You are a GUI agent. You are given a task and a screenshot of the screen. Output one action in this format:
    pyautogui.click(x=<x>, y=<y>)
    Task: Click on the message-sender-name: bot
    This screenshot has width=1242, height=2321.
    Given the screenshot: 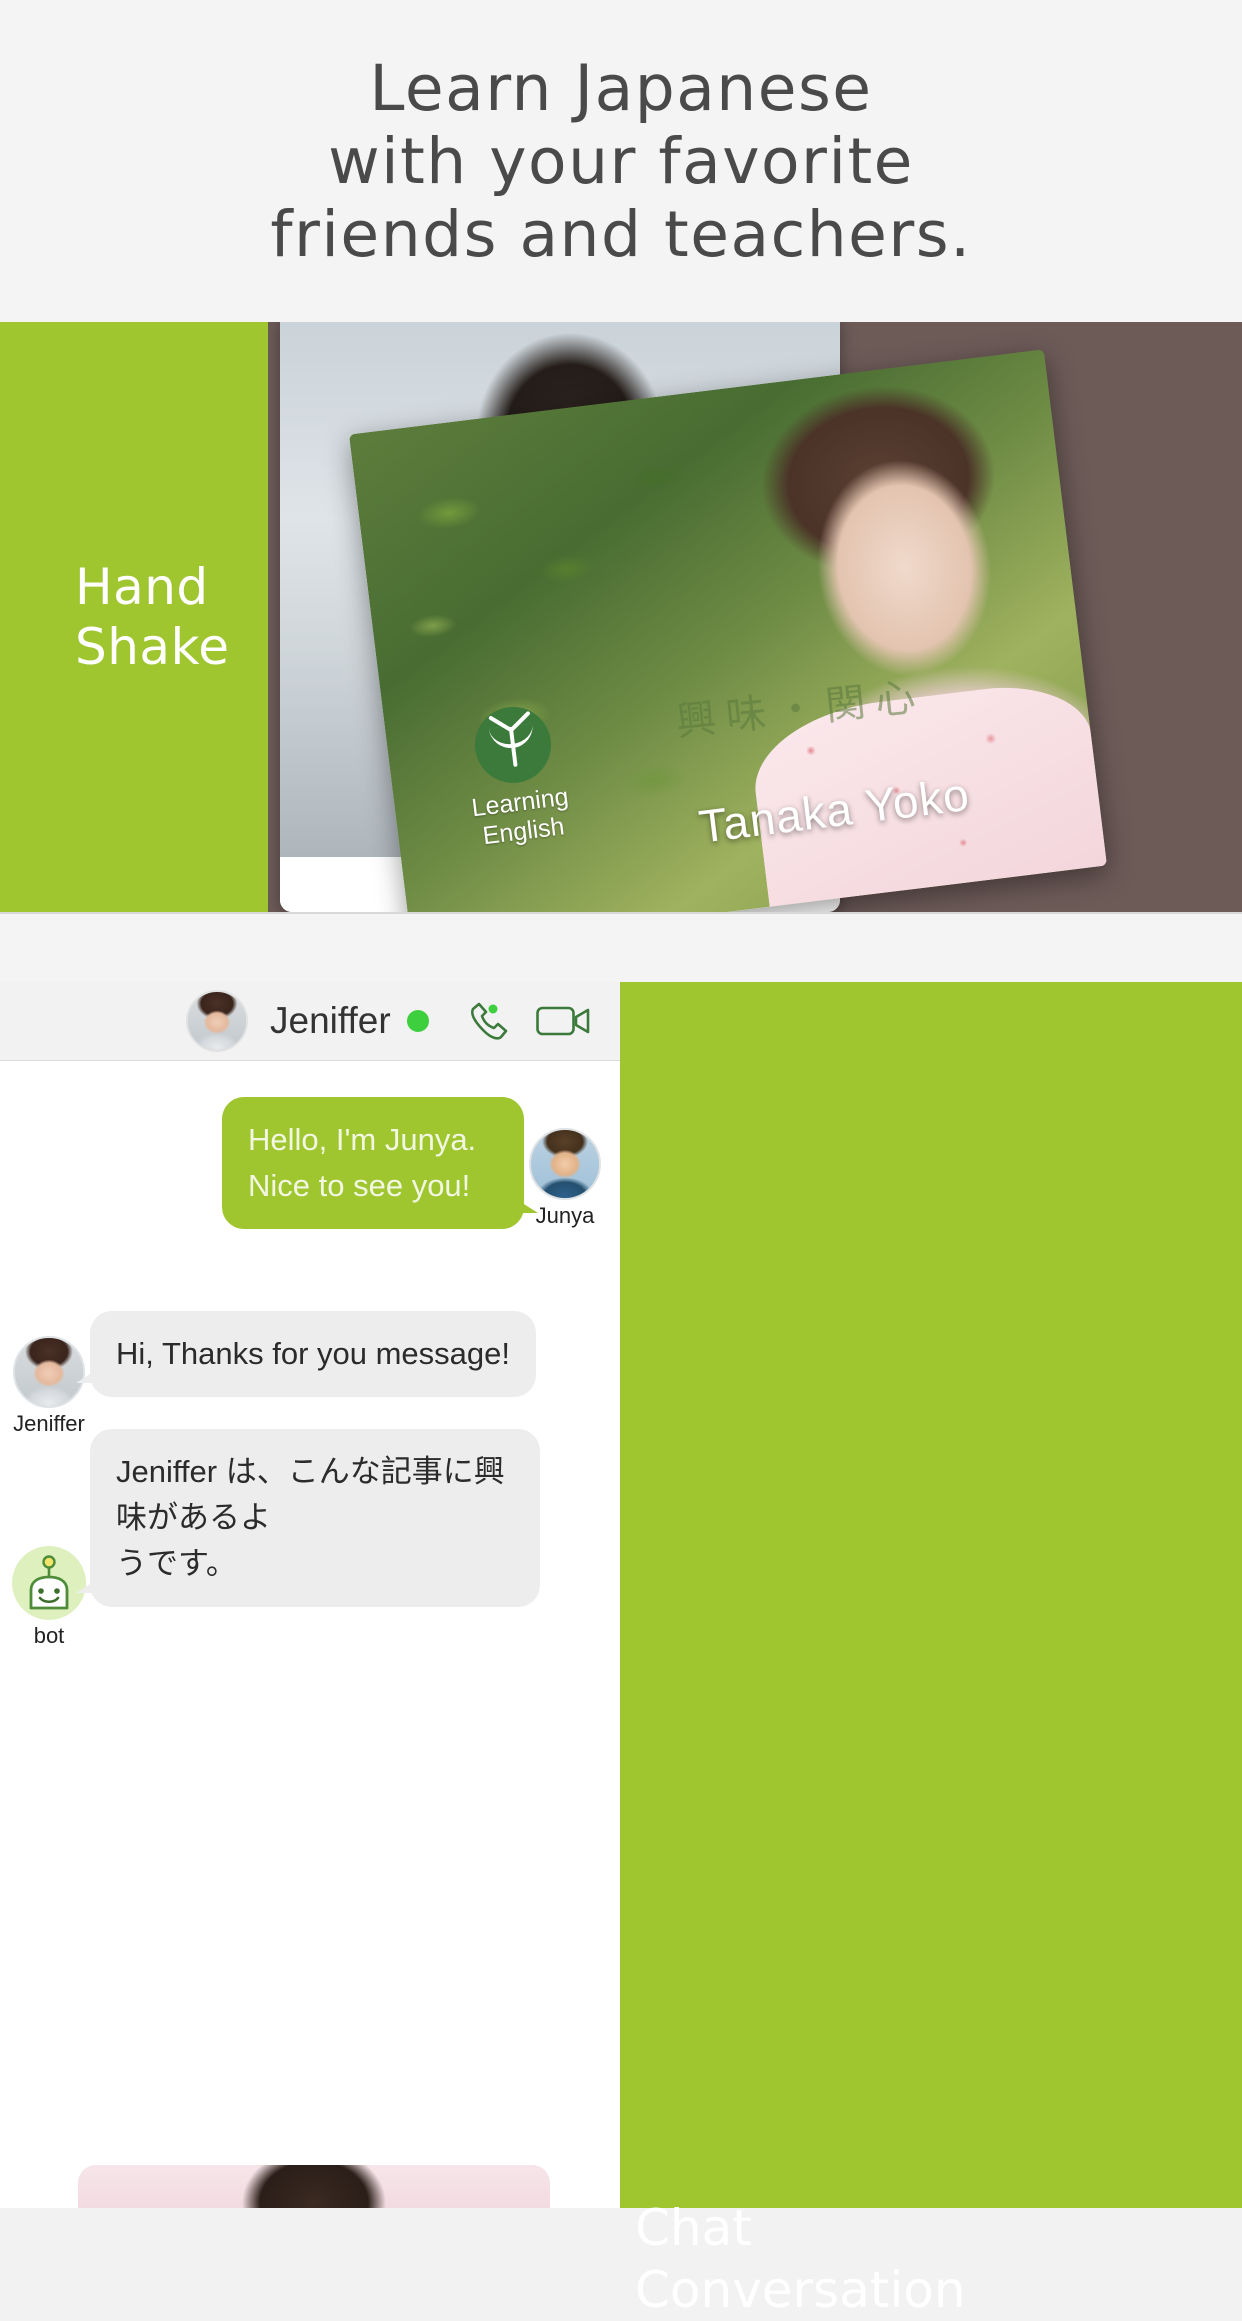 What is the action you would take?
    pyautogui.click(x=49, y=1635)
    